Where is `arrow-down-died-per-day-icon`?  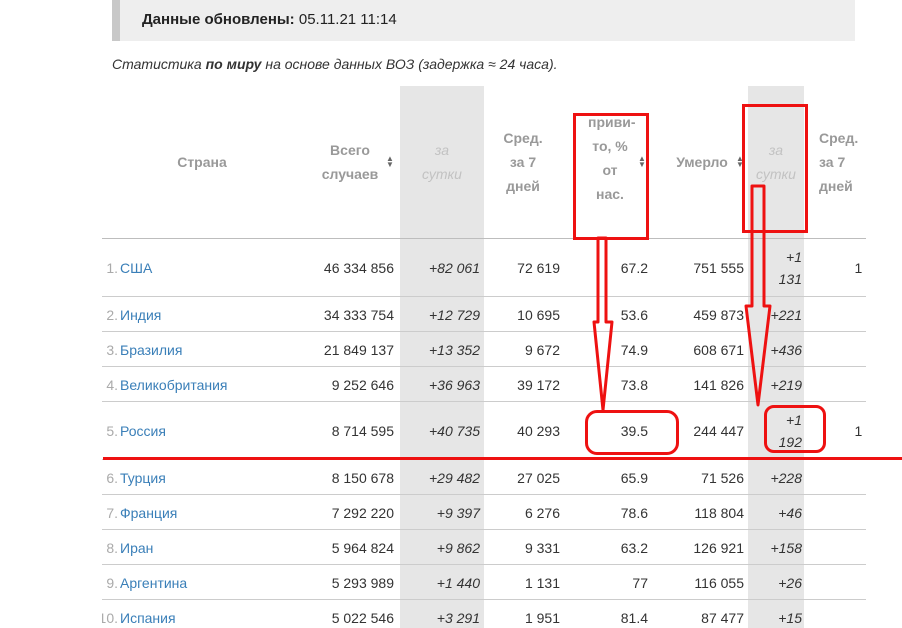
arrow-down-died-per-day-icon is located at coordinates (758, 295).